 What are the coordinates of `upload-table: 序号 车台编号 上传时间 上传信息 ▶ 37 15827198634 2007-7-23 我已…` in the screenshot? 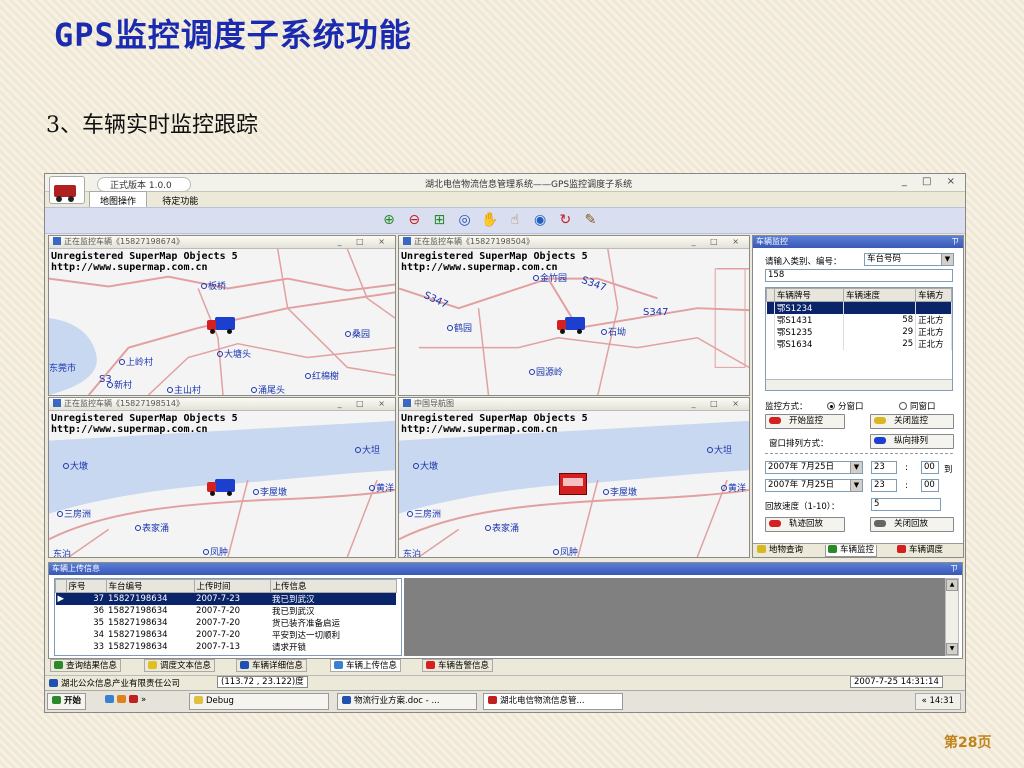 It's located at (228, 617).